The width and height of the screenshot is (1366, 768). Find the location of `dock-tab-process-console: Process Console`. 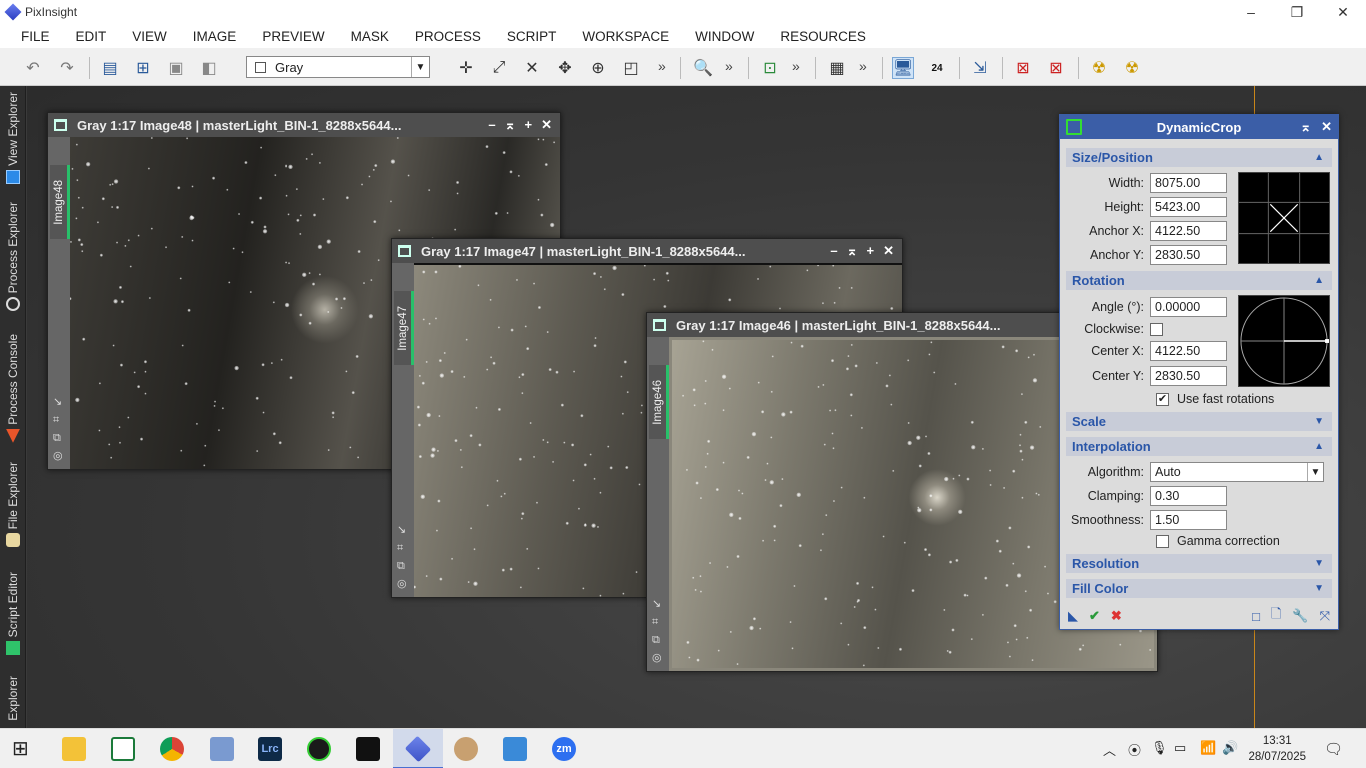

dock-tab-process-console: Process Console is located at coordinates (13, 388).